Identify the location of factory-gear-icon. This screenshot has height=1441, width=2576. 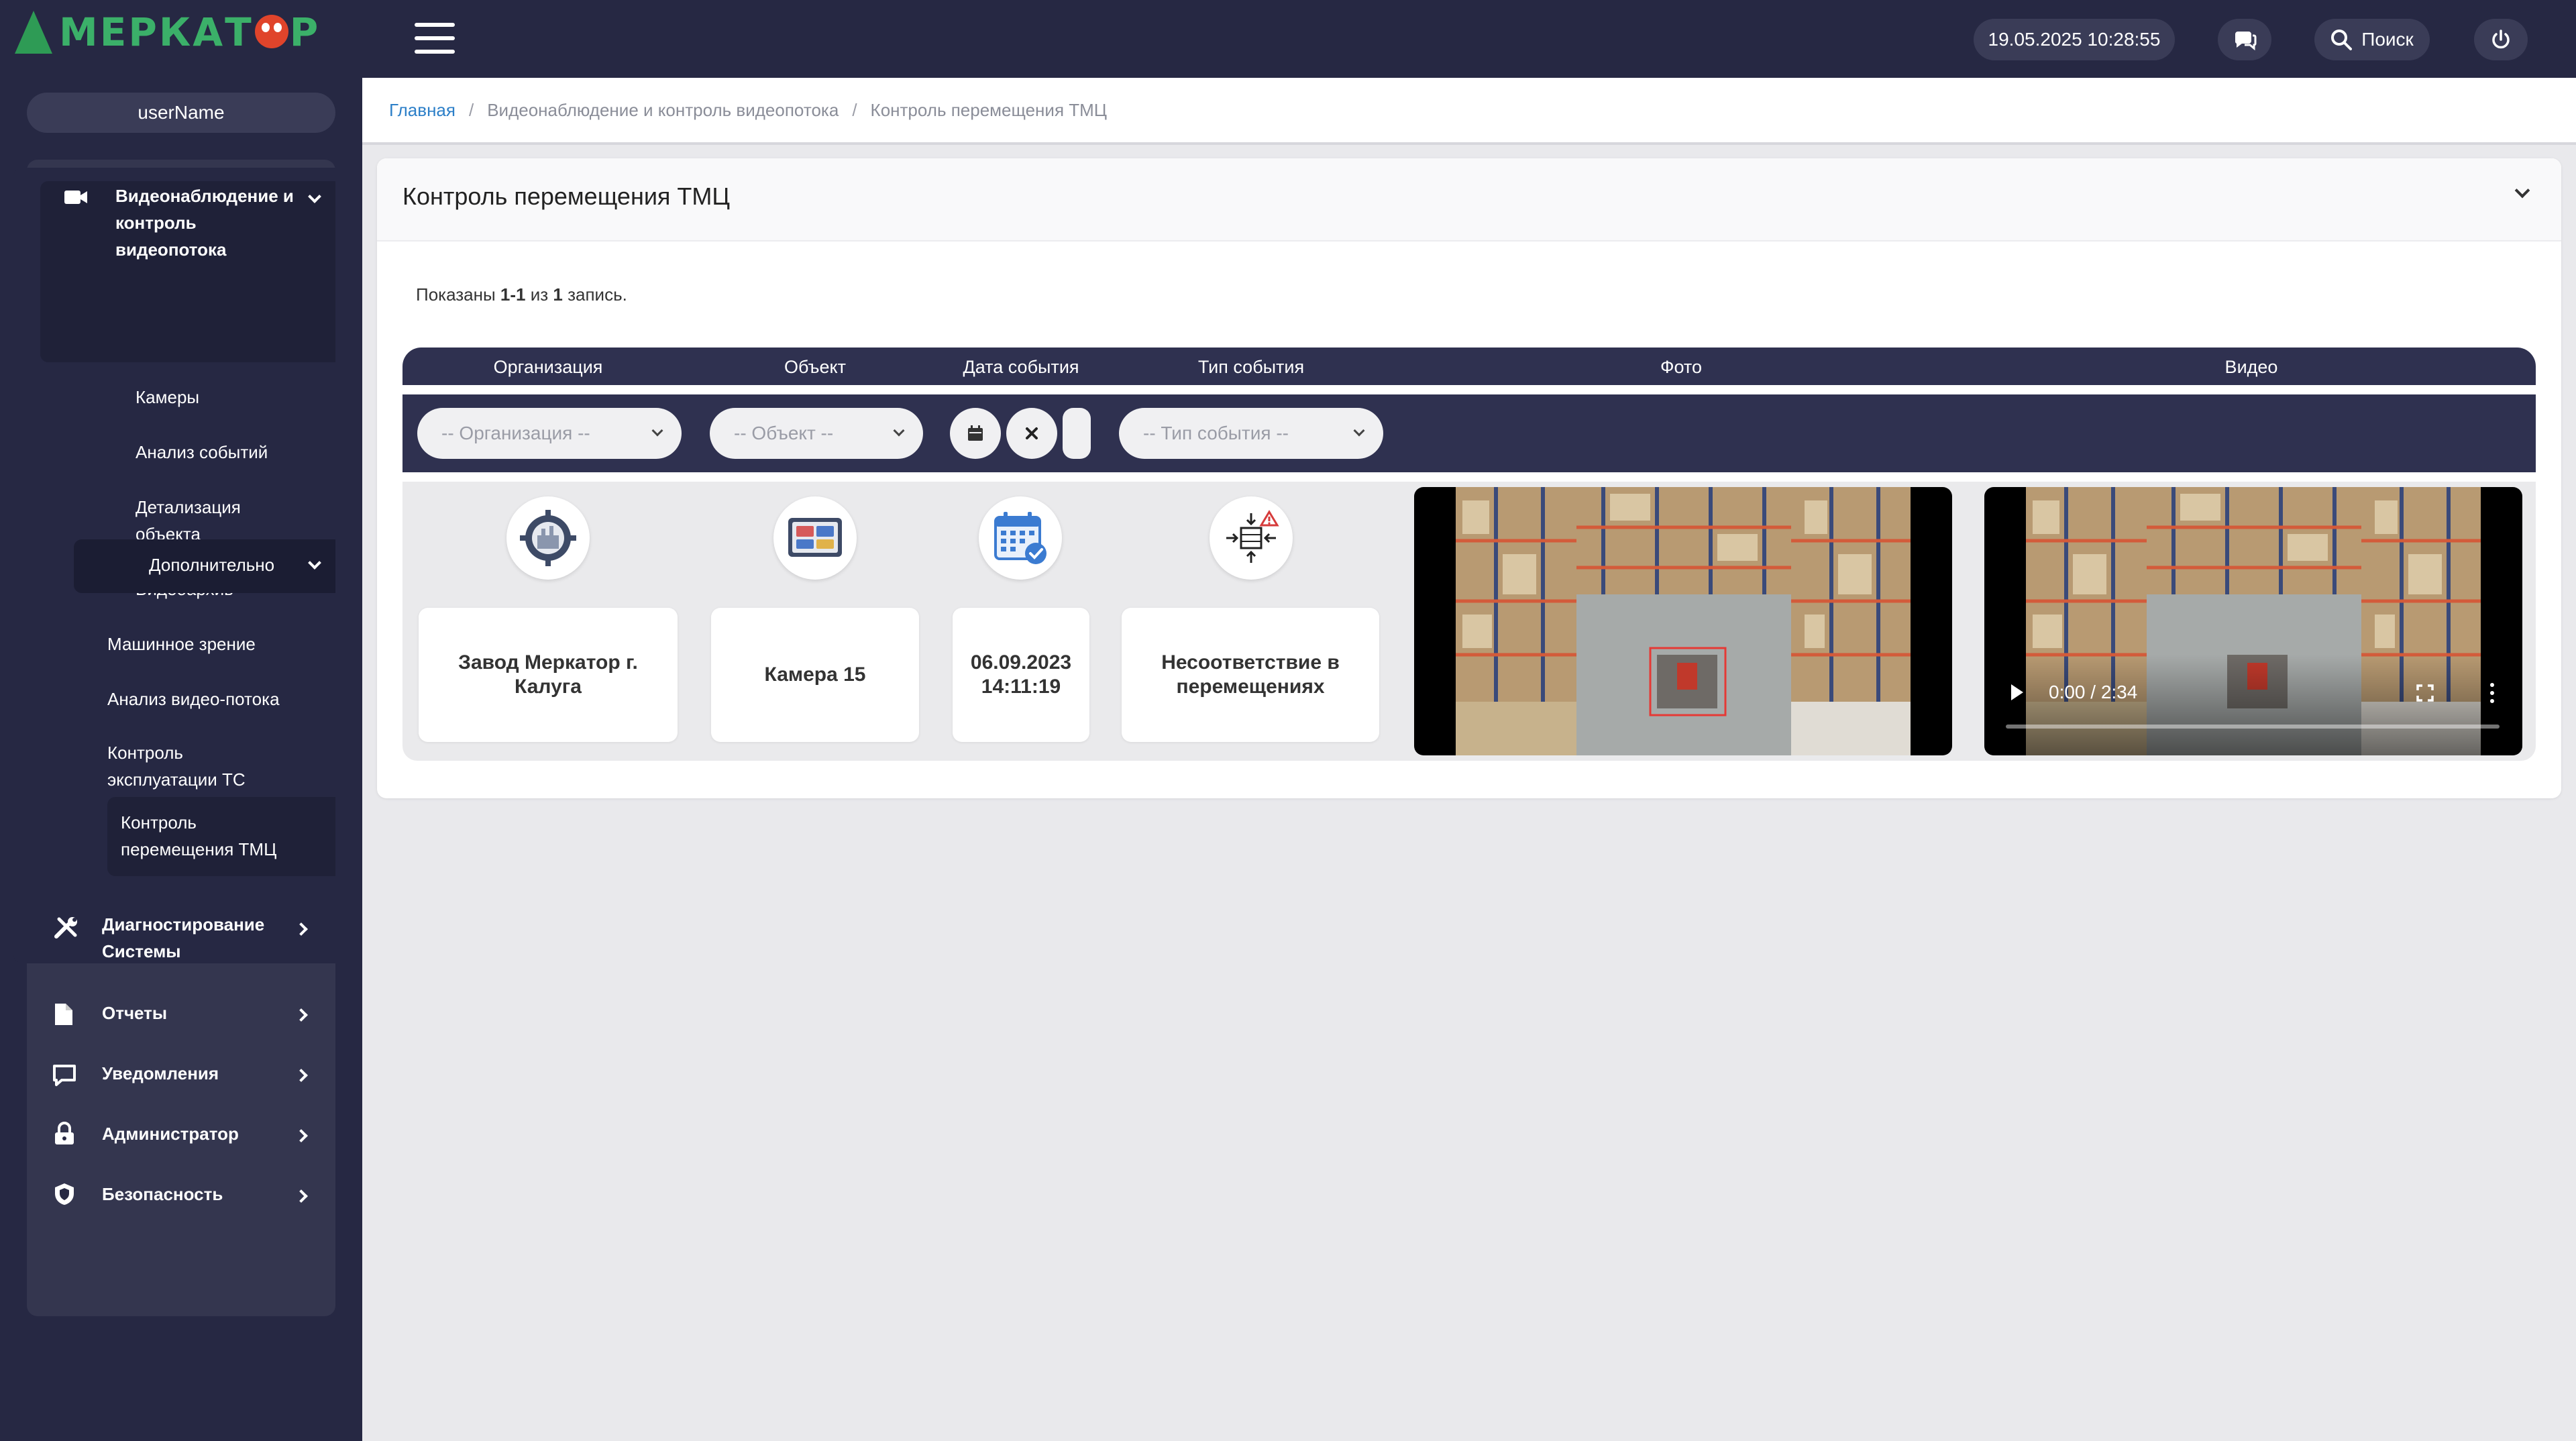
(548, 538).